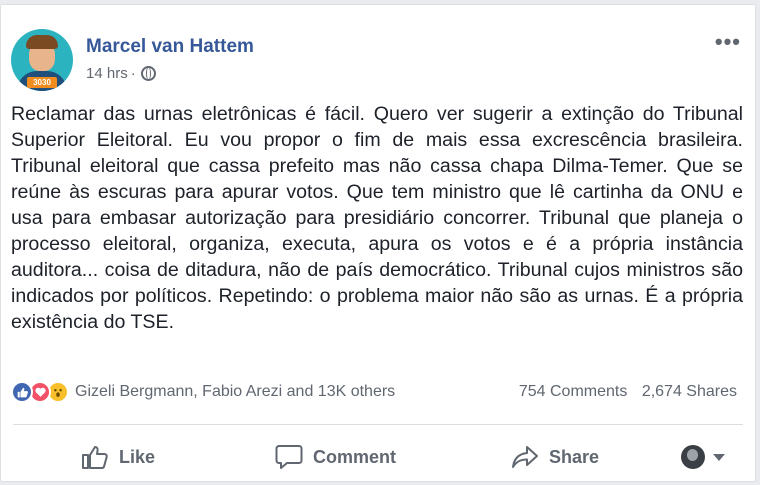 Image resolution: width=760 pixels, height=485 pixels. Describe the element at coordinates (728, 42) in the screenshot. I see `more-options-button: •••` at that location.